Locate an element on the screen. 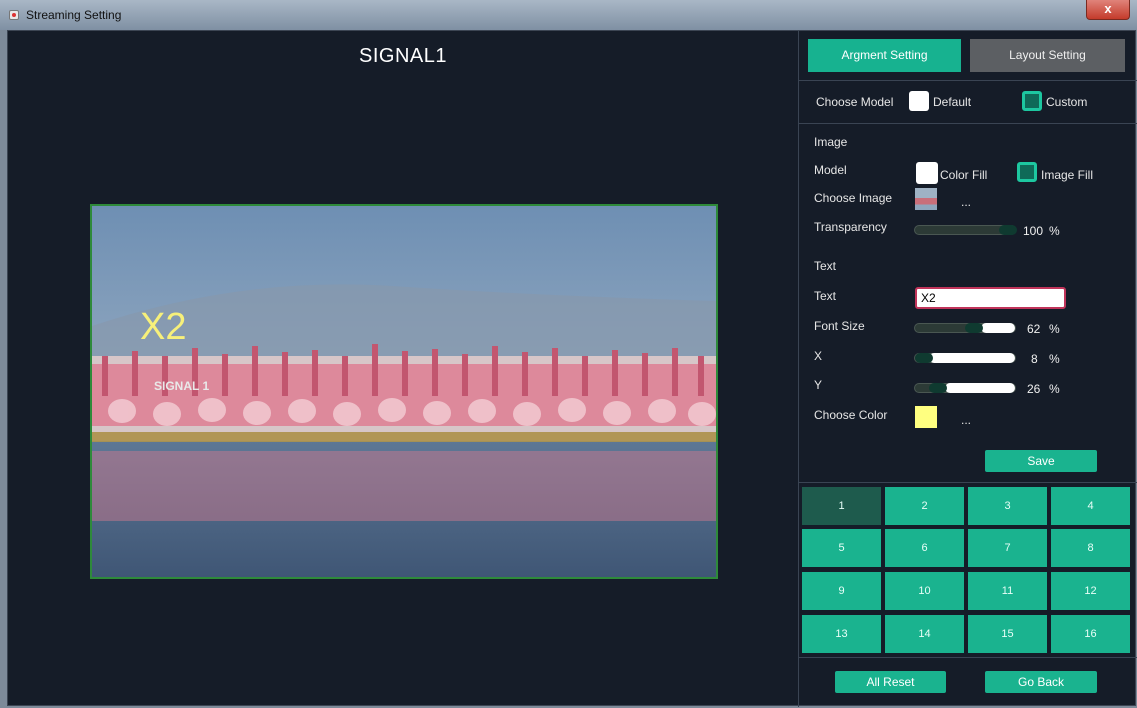 This screenshot has width=1137, height=708. font-size-label: Font Size is located at coordinates (839, 326).